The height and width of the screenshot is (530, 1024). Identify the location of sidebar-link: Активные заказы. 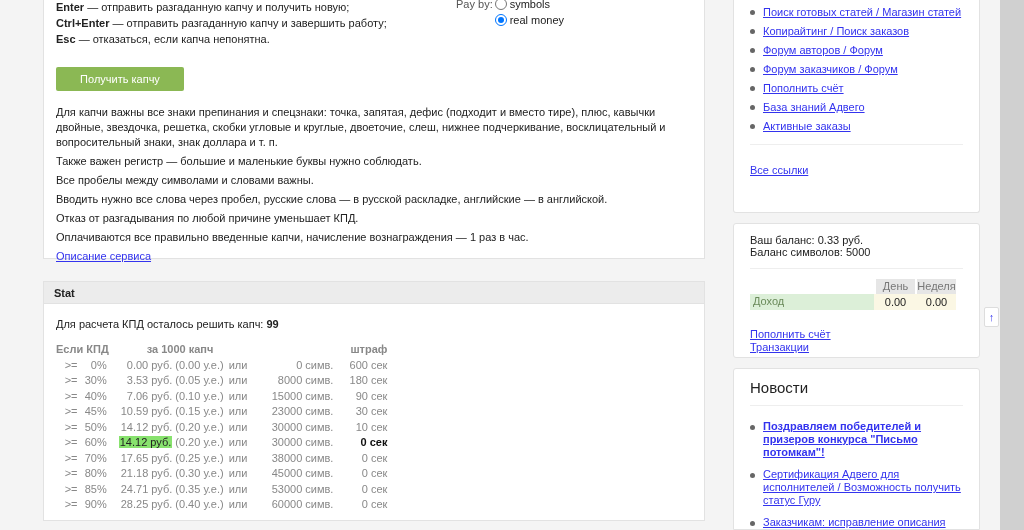
(807, 126).